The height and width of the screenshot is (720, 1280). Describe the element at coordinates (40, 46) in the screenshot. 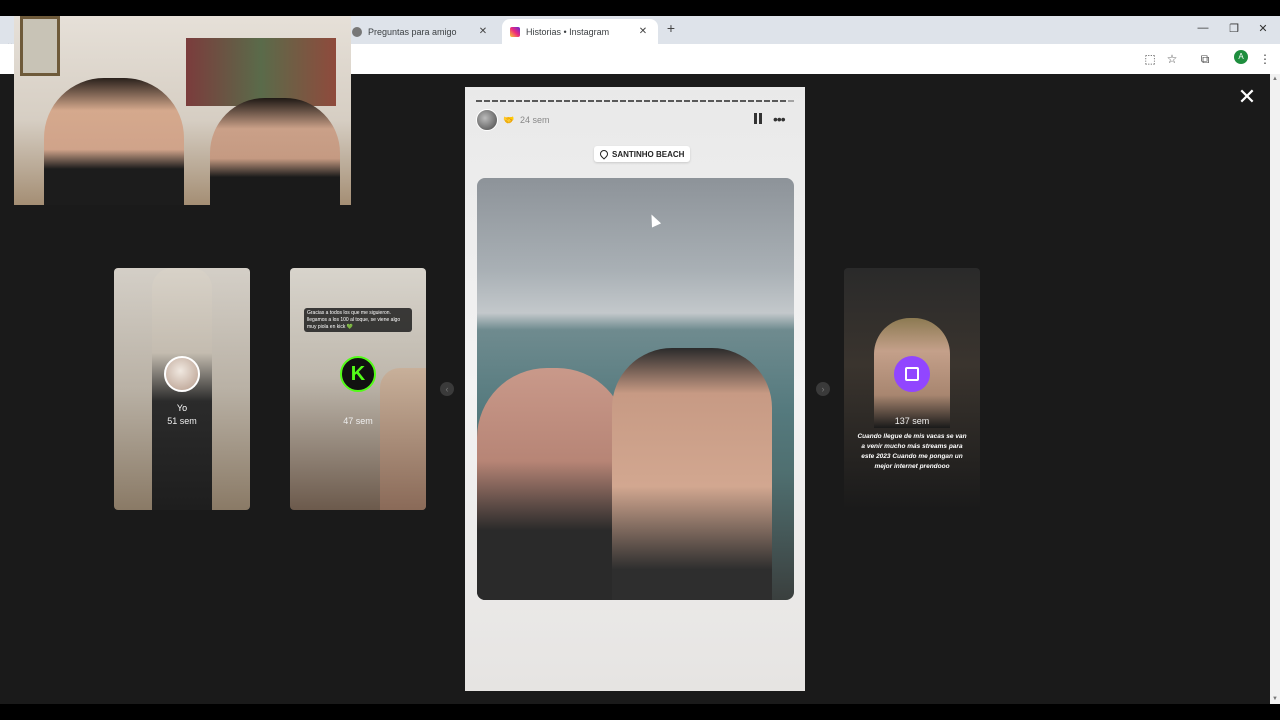

I see `wall-frame` at that location.